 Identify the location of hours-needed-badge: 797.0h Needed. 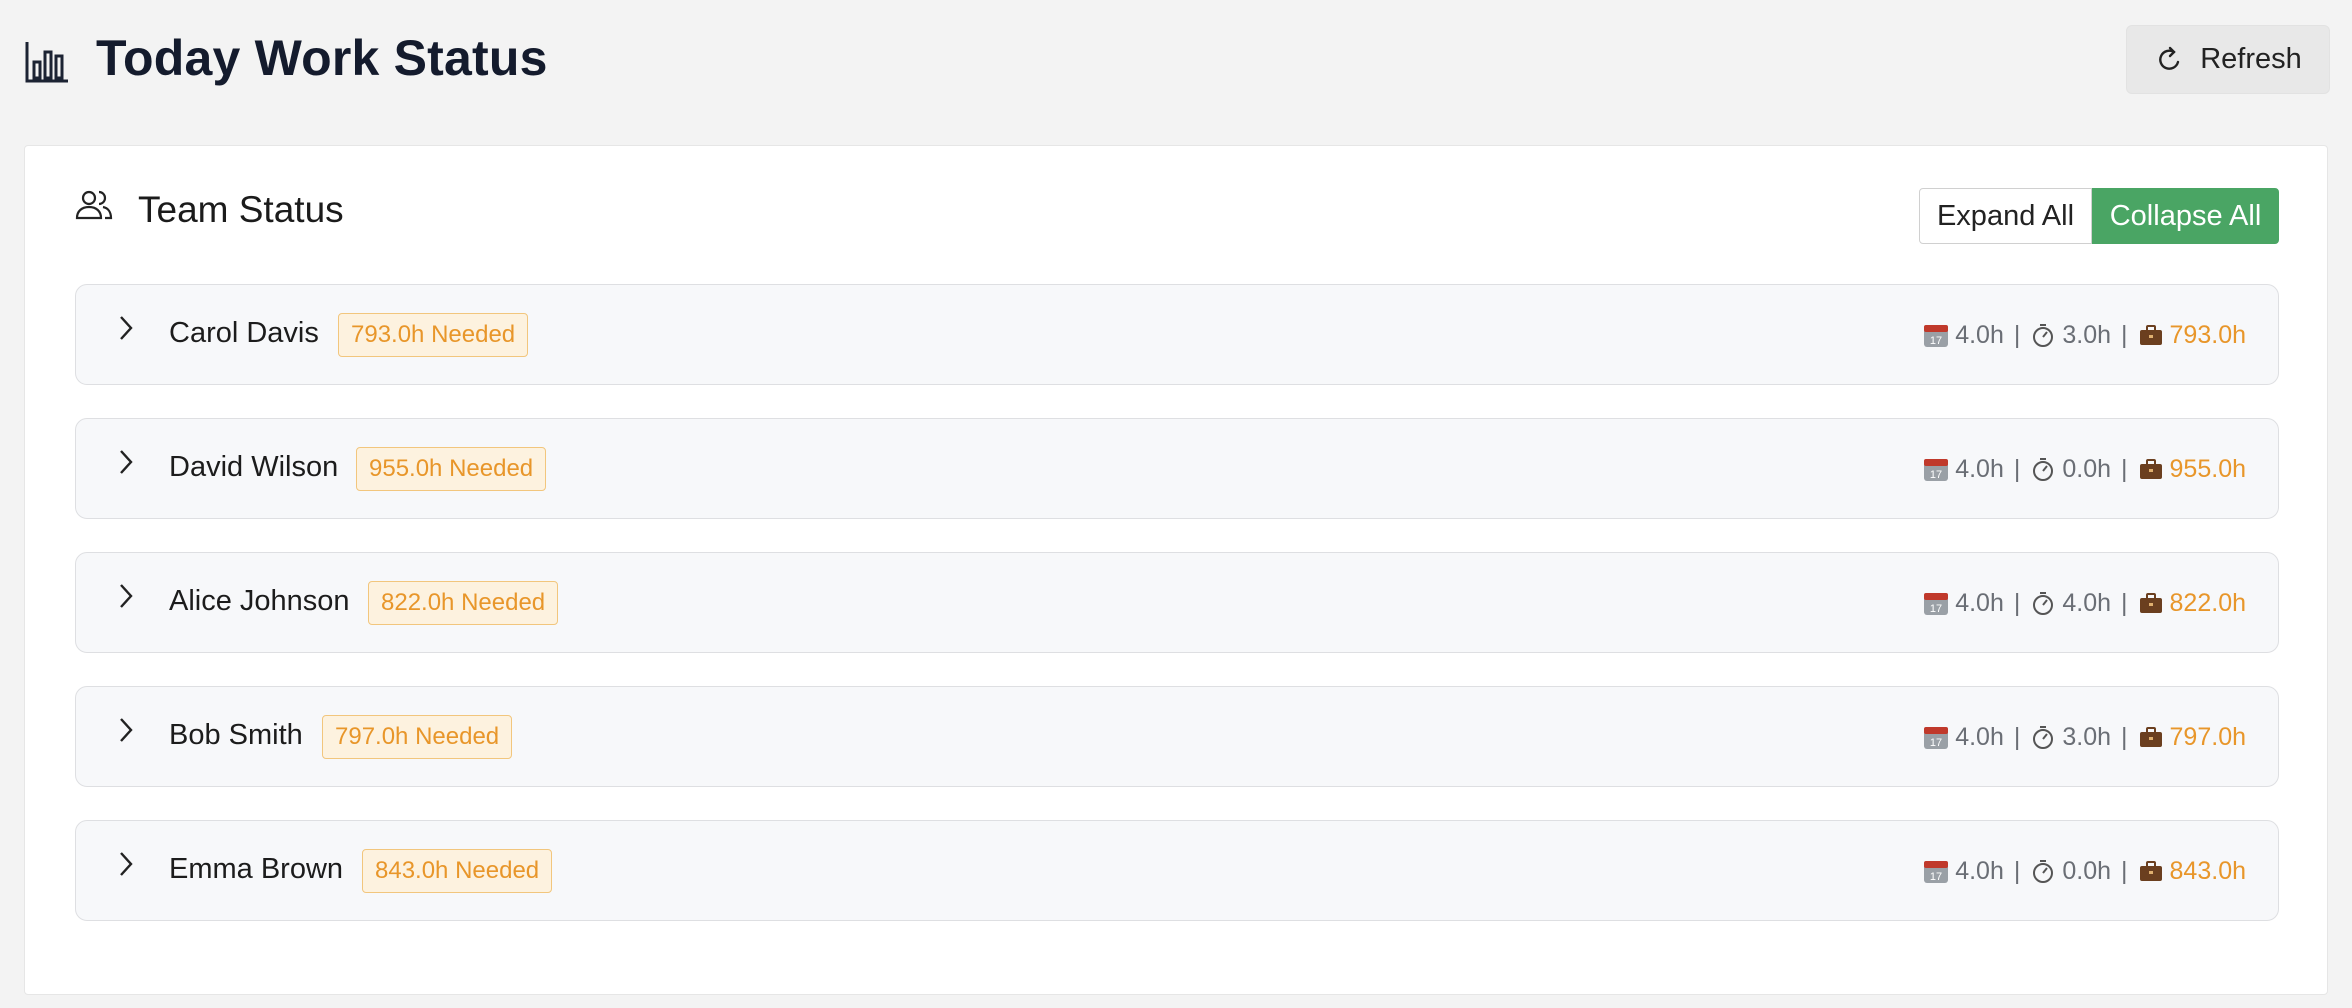
(417, 737).